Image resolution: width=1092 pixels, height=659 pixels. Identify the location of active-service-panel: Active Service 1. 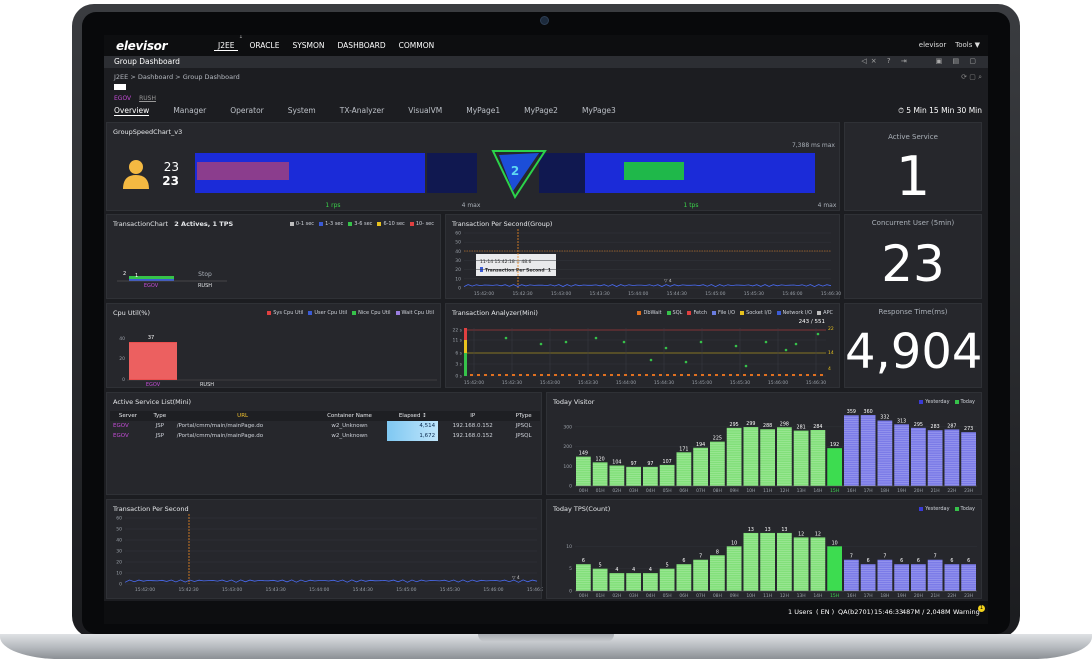
(913, 166).